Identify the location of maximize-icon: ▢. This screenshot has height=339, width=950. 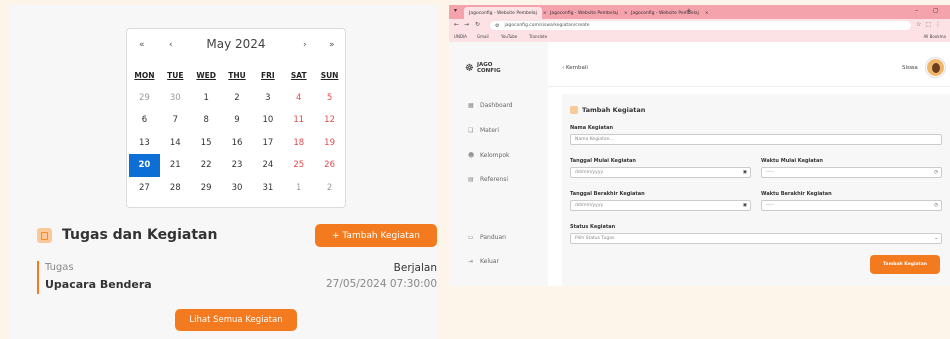
(936, 10).